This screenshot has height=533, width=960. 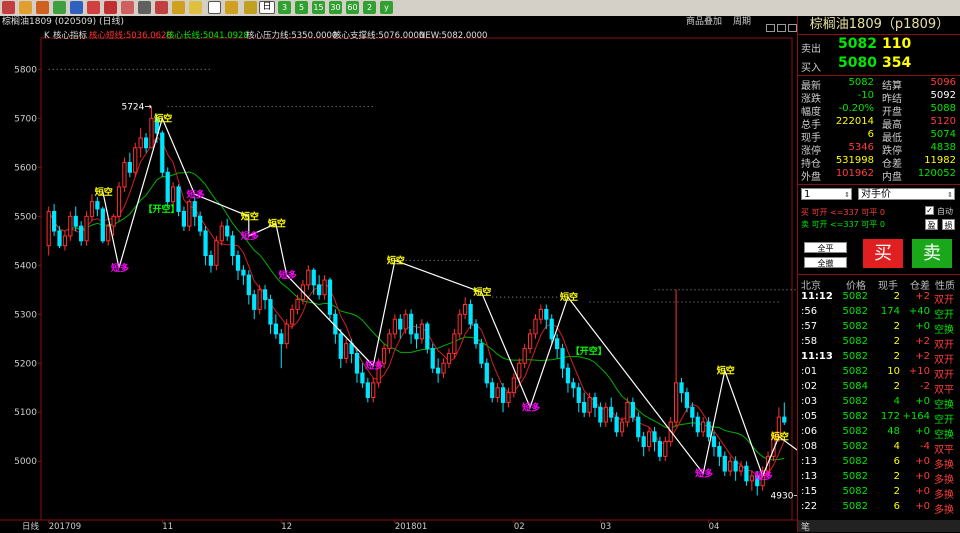 I want to click on tick-row: :06 5082 48 +0 空换, so click(x=879, y=433).